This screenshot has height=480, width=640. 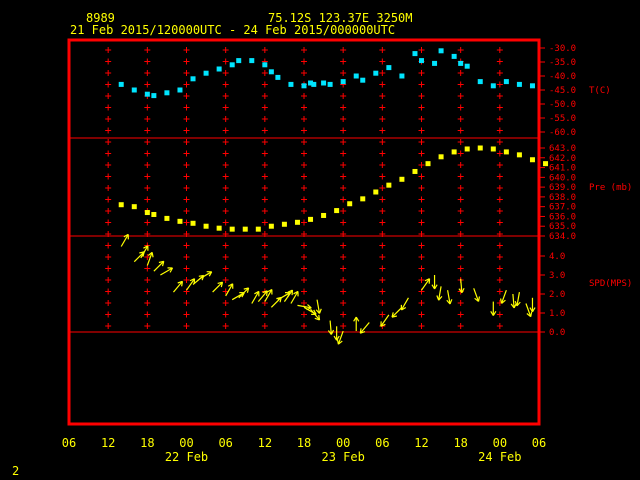 I want to click on y-tick-label: -50.0, so click(x=562, y=105).